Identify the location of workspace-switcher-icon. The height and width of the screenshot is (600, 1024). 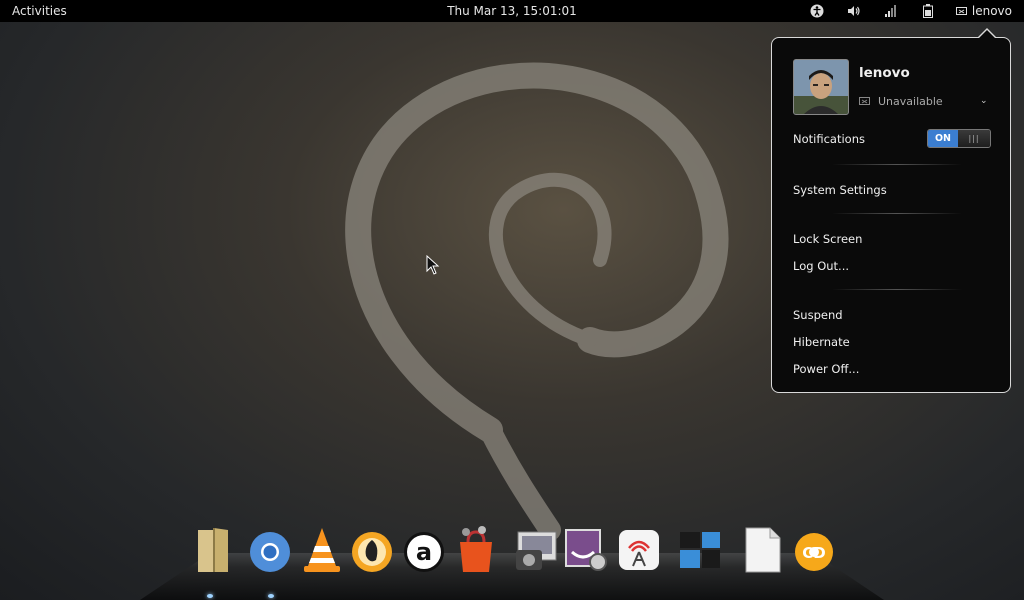
(700, 550).